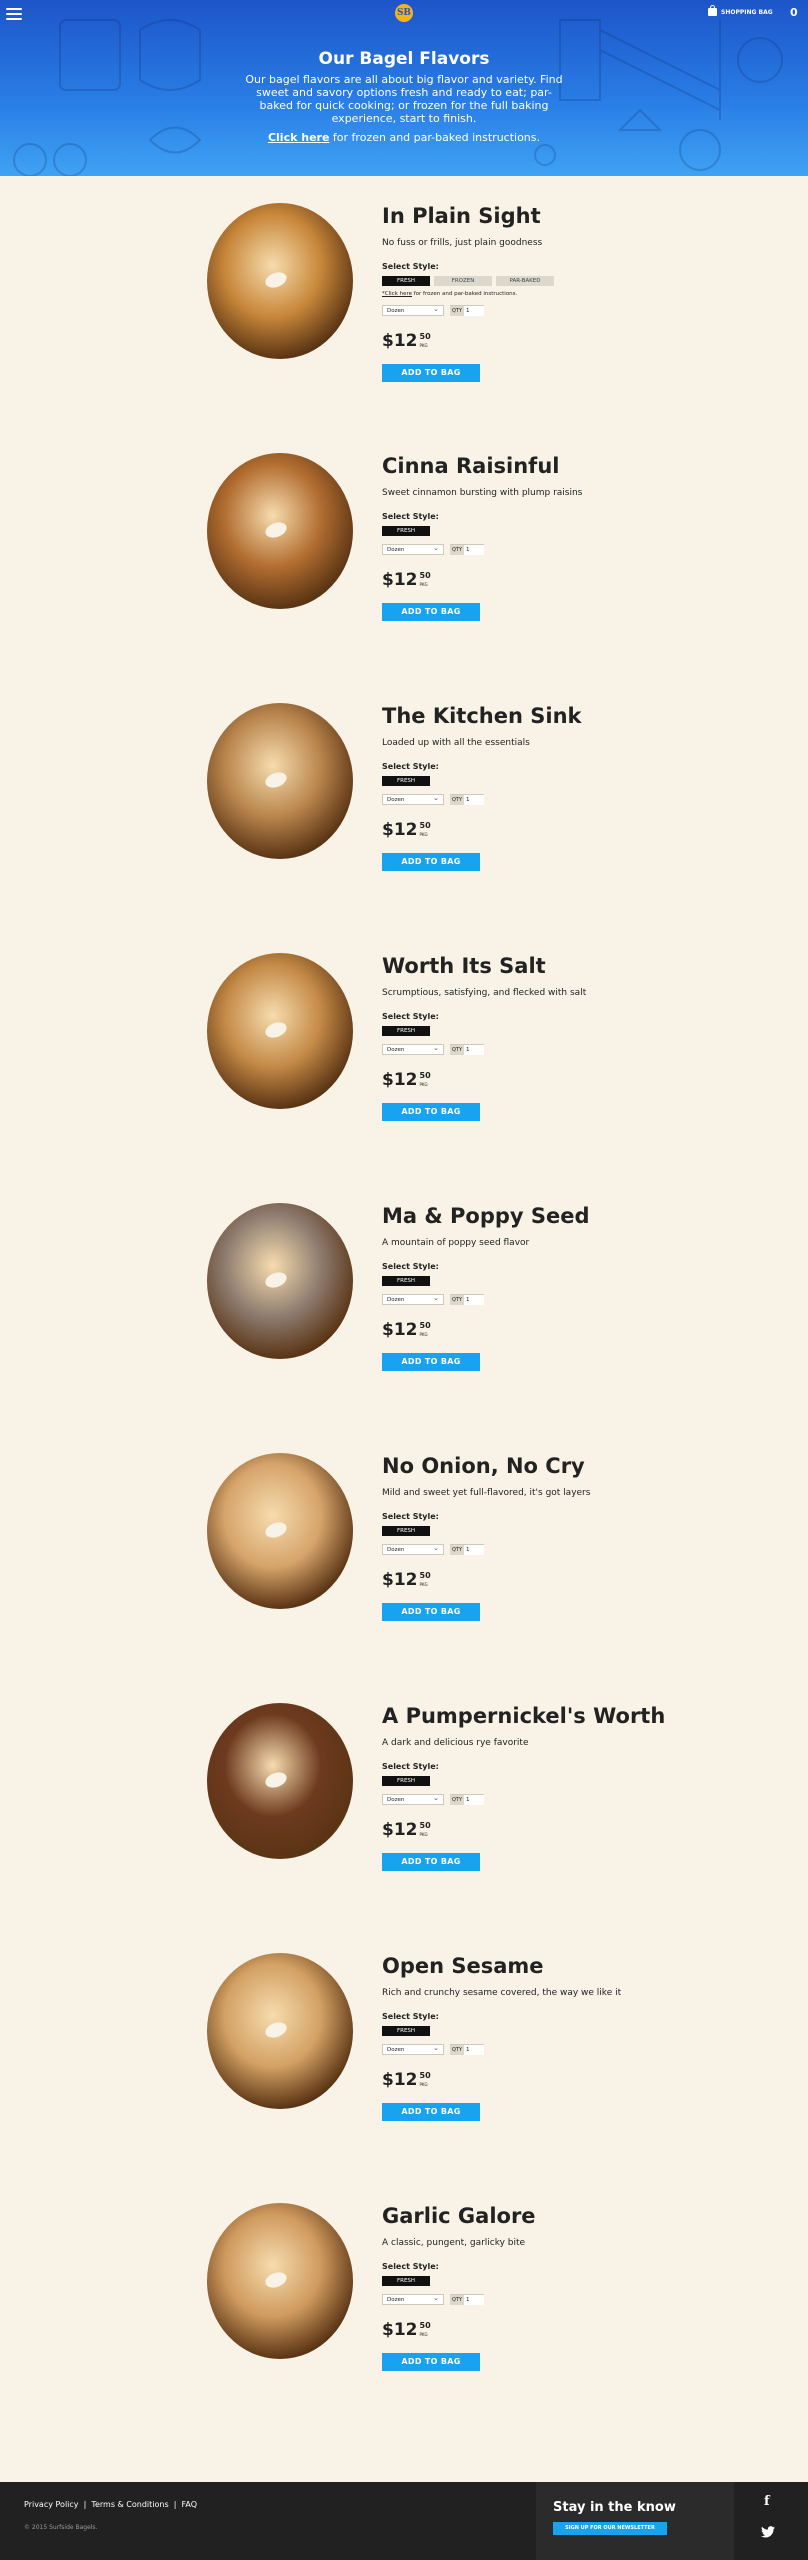 The width and height of the screenshot is (808, 2560). Describe the element at coordinates (397, 294) in the screenshot. I see `instructions-note-link: *Click here` at that location.